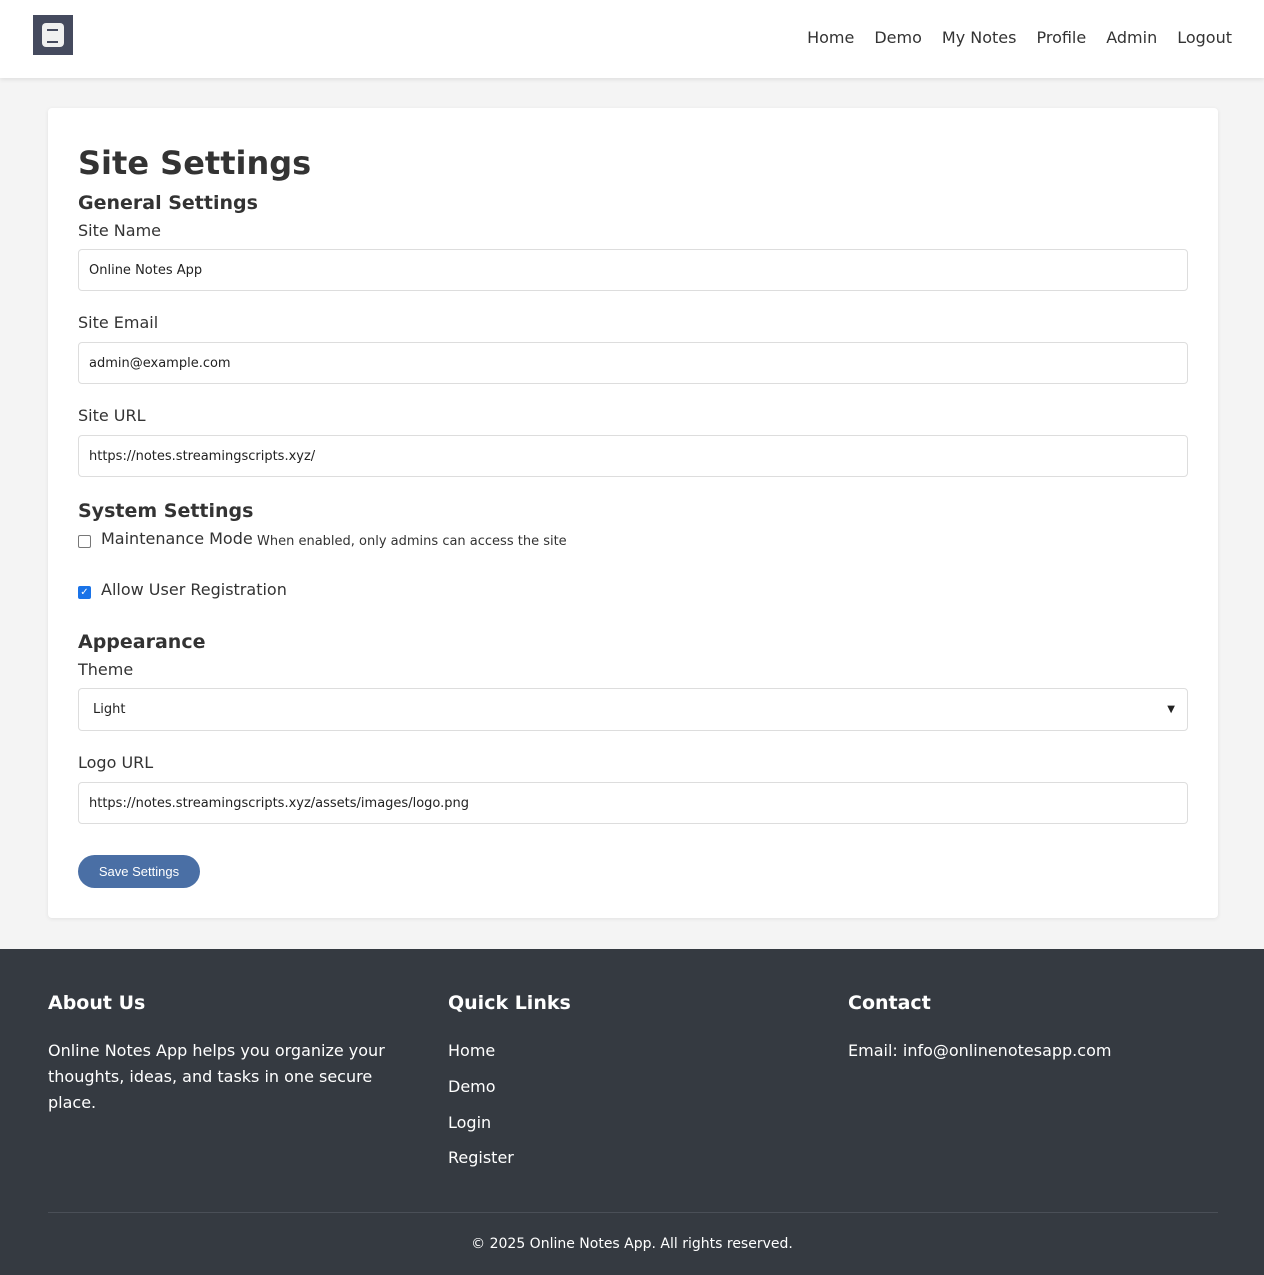 Image resolution: width=1264 pixels, height=1275 pixels. What do you see at coordinates (168, 203) in the screenshot?
I see `general-settings-heading: General Settings` at bounding box center [168, 203].